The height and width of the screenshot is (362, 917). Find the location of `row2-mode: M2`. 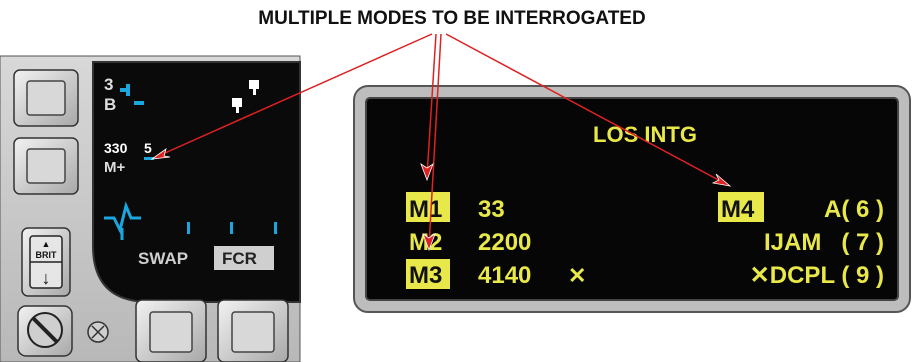

row2-mode: M2 is located at coordinates (425, 242).